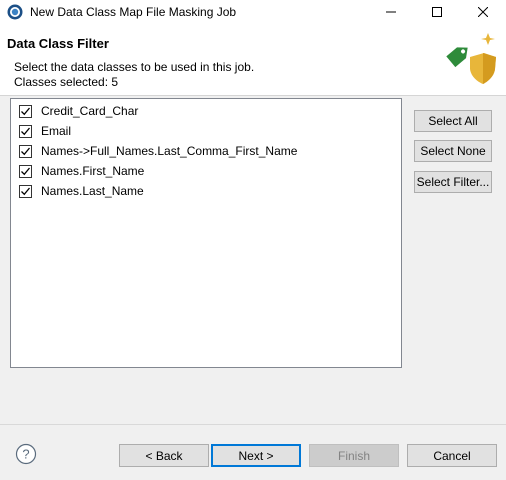  Describe the element at coordinates (58, 43) in the screenshot. I see `page-title: Data Class Filter` at that location.